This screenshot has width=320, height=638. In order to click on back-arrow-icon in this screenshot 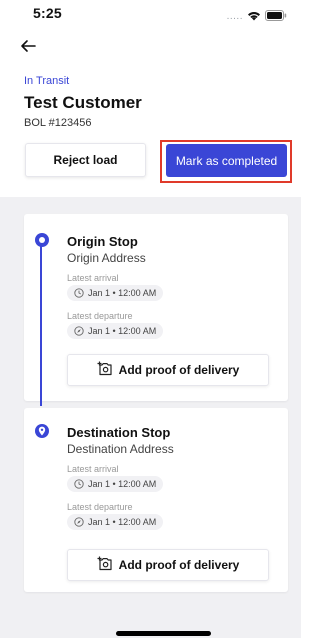, I will do `click(28, 46)`.